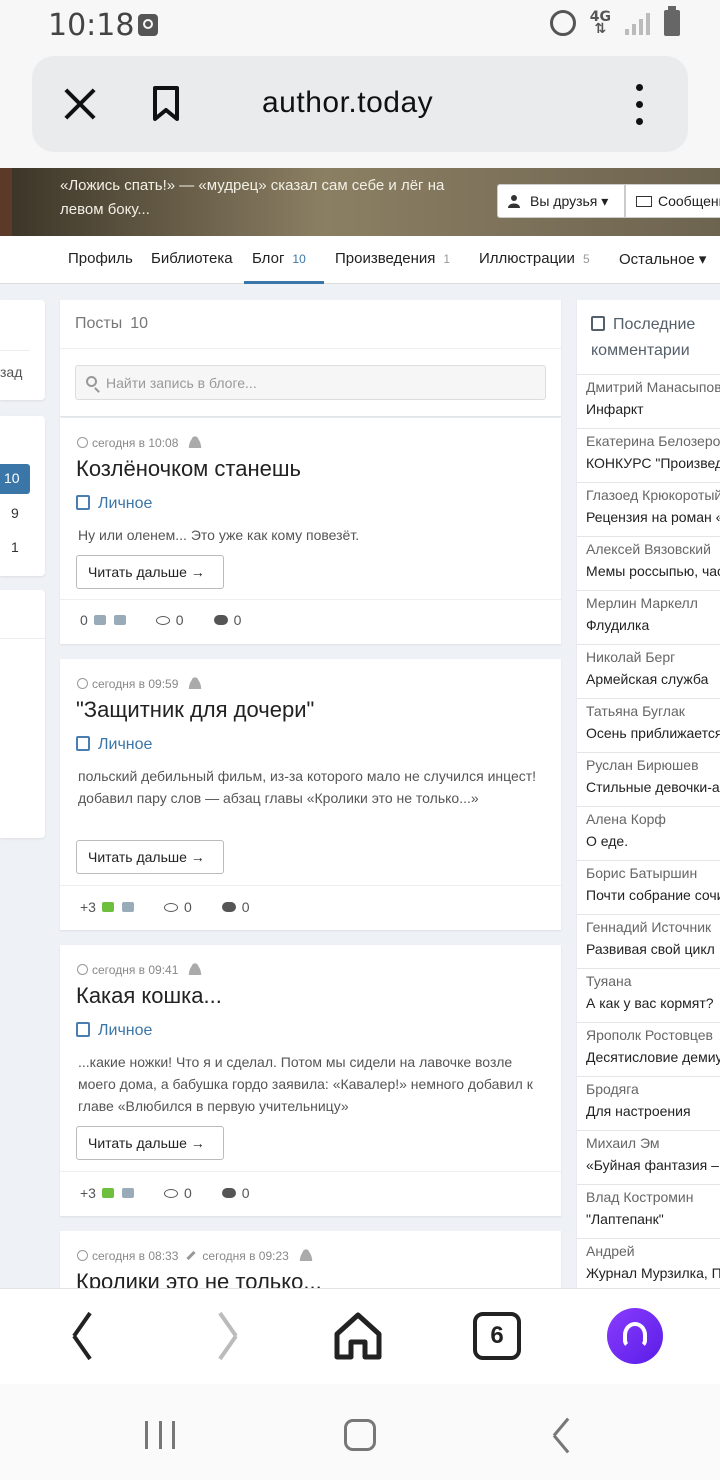 The image size is (720, 1480). Describe the element at coordinates (648, 617) in the screenshot. I see `comment-item: Мерлин Маркелл Флудилка` at that location.